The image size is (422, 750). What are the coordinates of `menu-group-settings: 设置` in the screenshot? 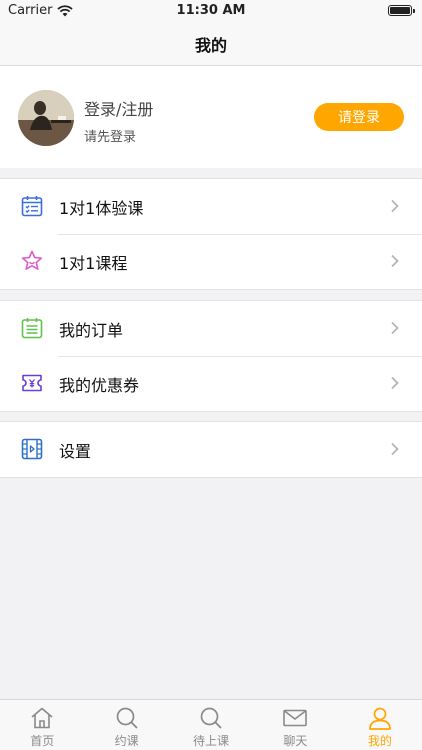 It's located at (211, 449).